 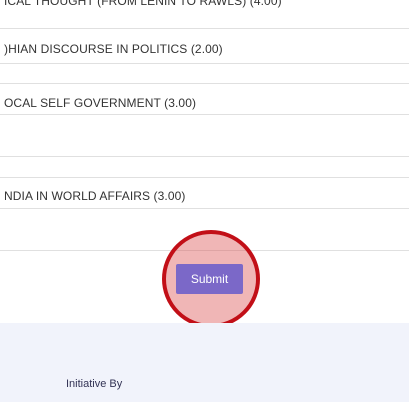 What do you see at coordinates (95, 196) in the screenshot?
I see `course-label: NDIA IN WORLD AFFAIRS (3.00)` at bounding box center [95, 196].